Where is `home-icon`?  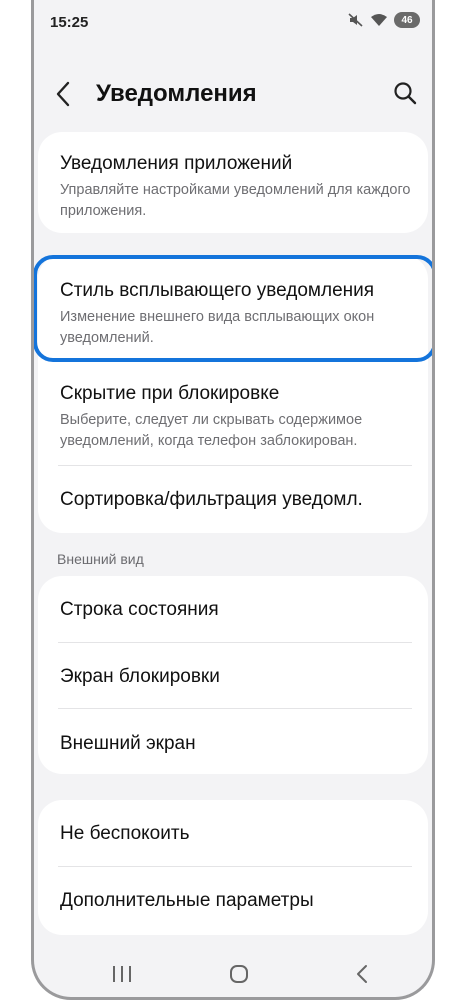 home-icon is located at coordinates (239, 974).